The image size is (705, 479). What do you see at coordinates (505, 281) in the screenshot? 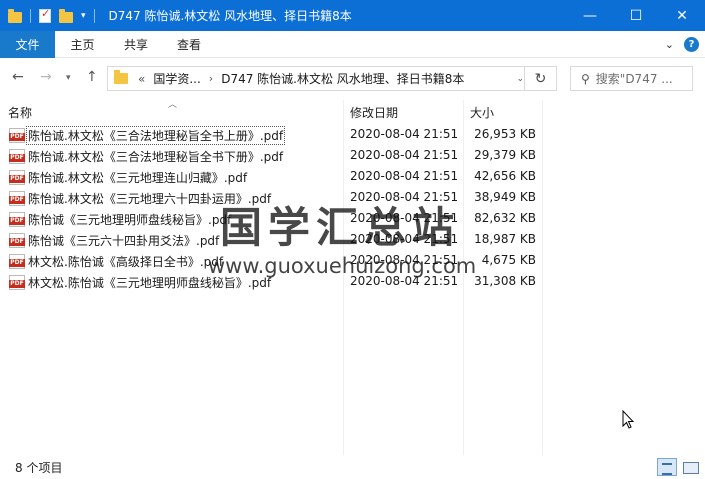
I see `file-size: 31,308 KB` at bounding box center [505, 281].